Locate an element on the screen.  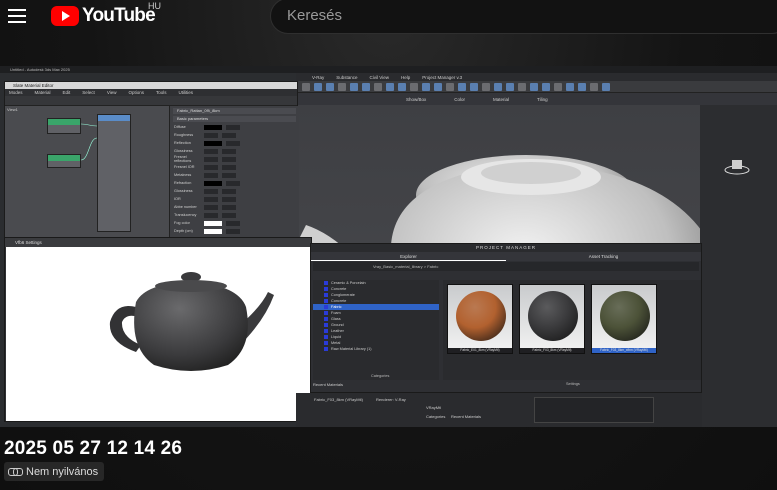
link-icon is located at coordinates (15, 471).